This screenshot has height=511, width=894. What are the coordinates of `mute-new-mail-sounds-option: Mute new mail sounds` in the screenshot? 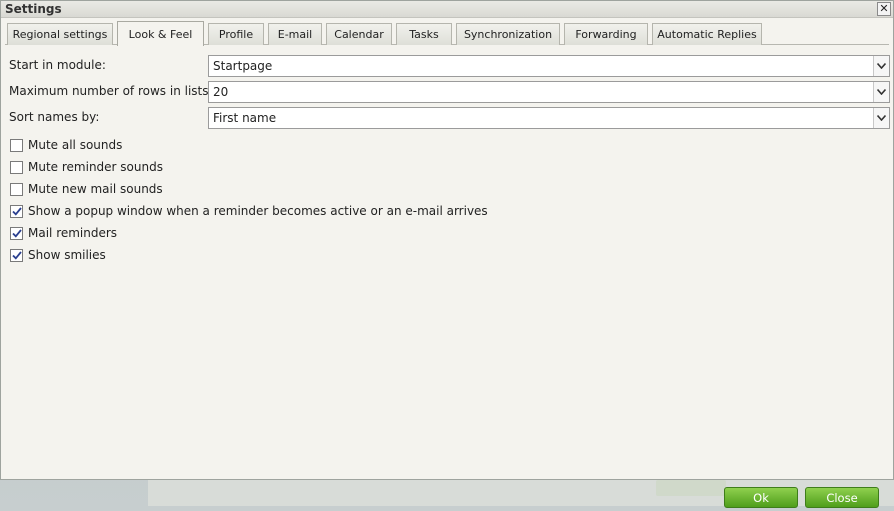 It's located at (86, 189).